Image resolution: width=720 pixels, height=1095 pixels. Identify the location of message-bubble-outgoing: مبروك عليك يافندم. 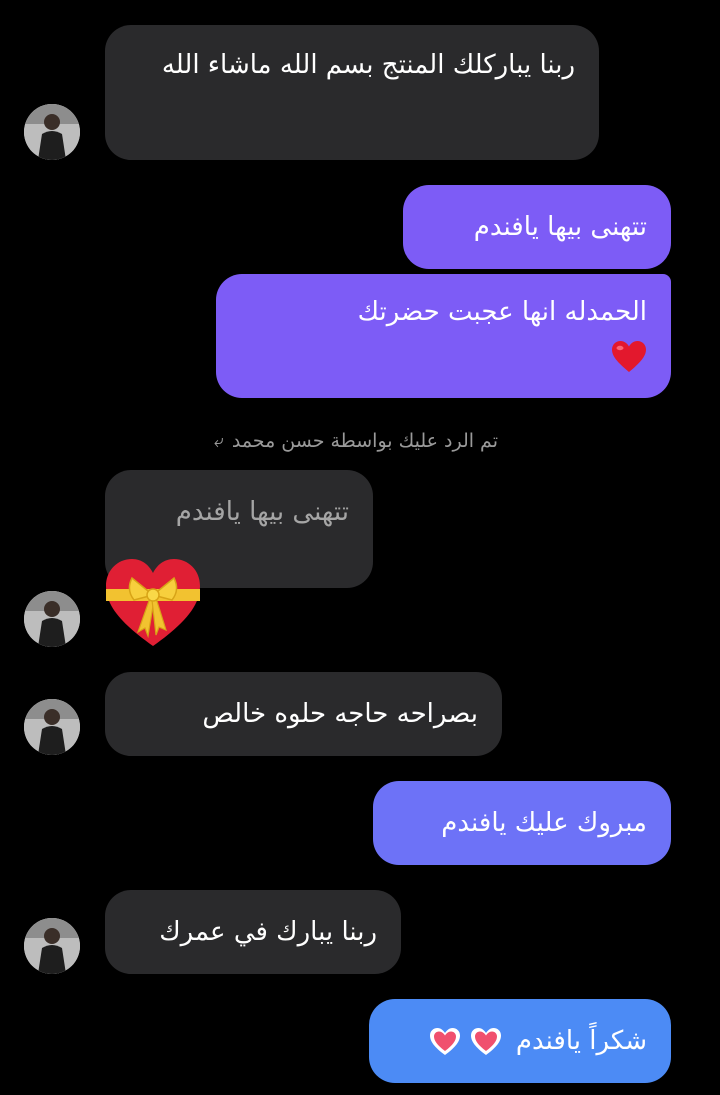
(522, 823).